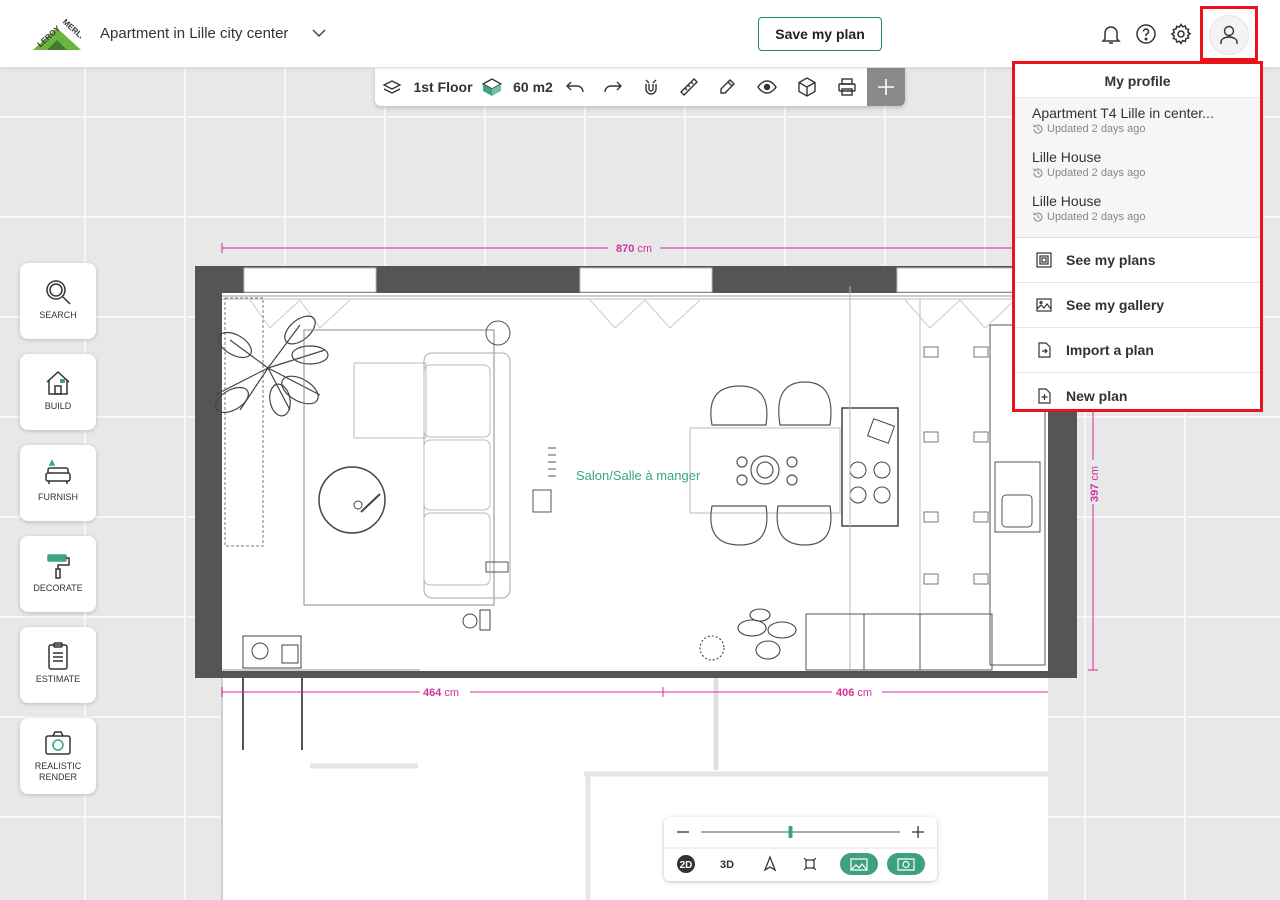 This screenshot has width=1280, height=900. I want to click on visibility-button, so click(767, 87).